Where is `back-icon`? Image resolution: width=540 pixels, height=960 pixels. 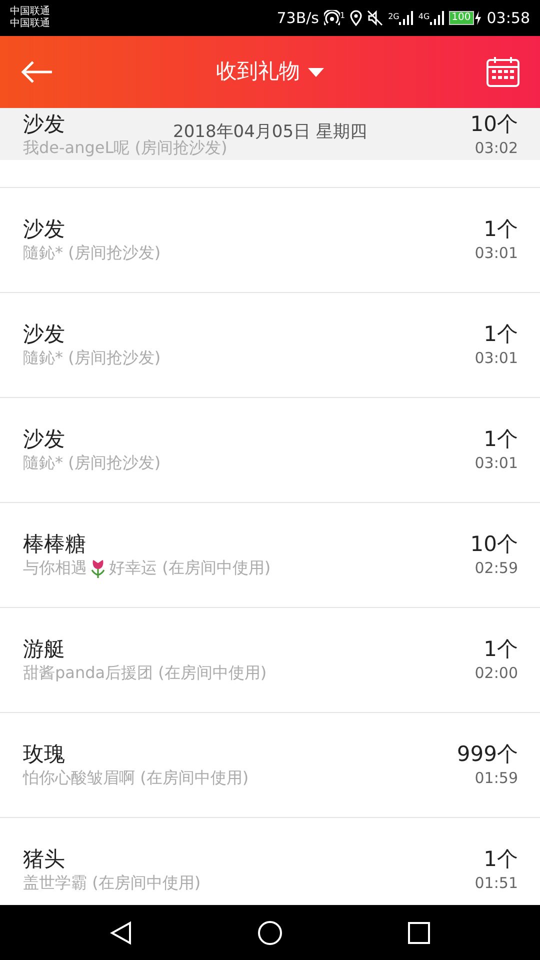
back-icon is located at coordinates (121, 932).